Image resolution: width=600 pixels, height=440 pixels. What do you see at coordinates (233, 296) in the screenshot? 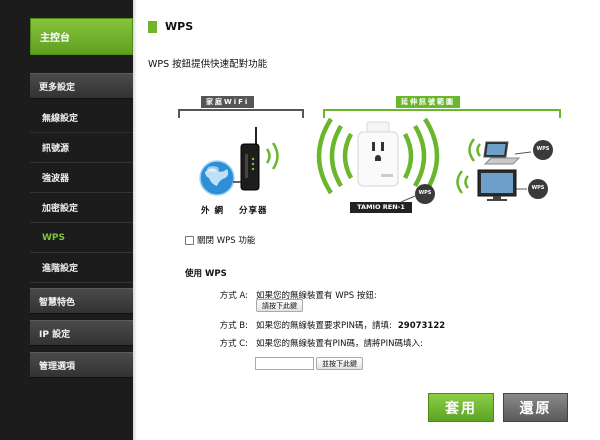
I see `method-a-label: 方式 A:` at bounding box center [233, 296].